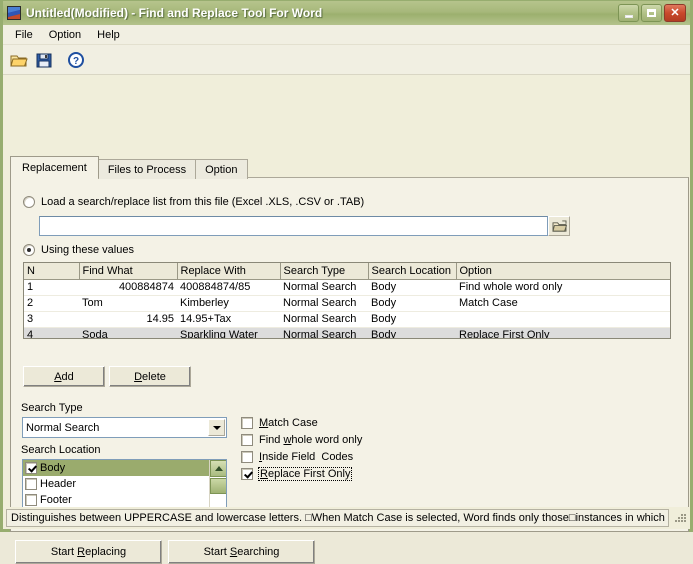 The height and width of the screenshot is (564, 693). Describe the element at coordinates (563, 319) in the screenshot. I see `cell-option` at that location.